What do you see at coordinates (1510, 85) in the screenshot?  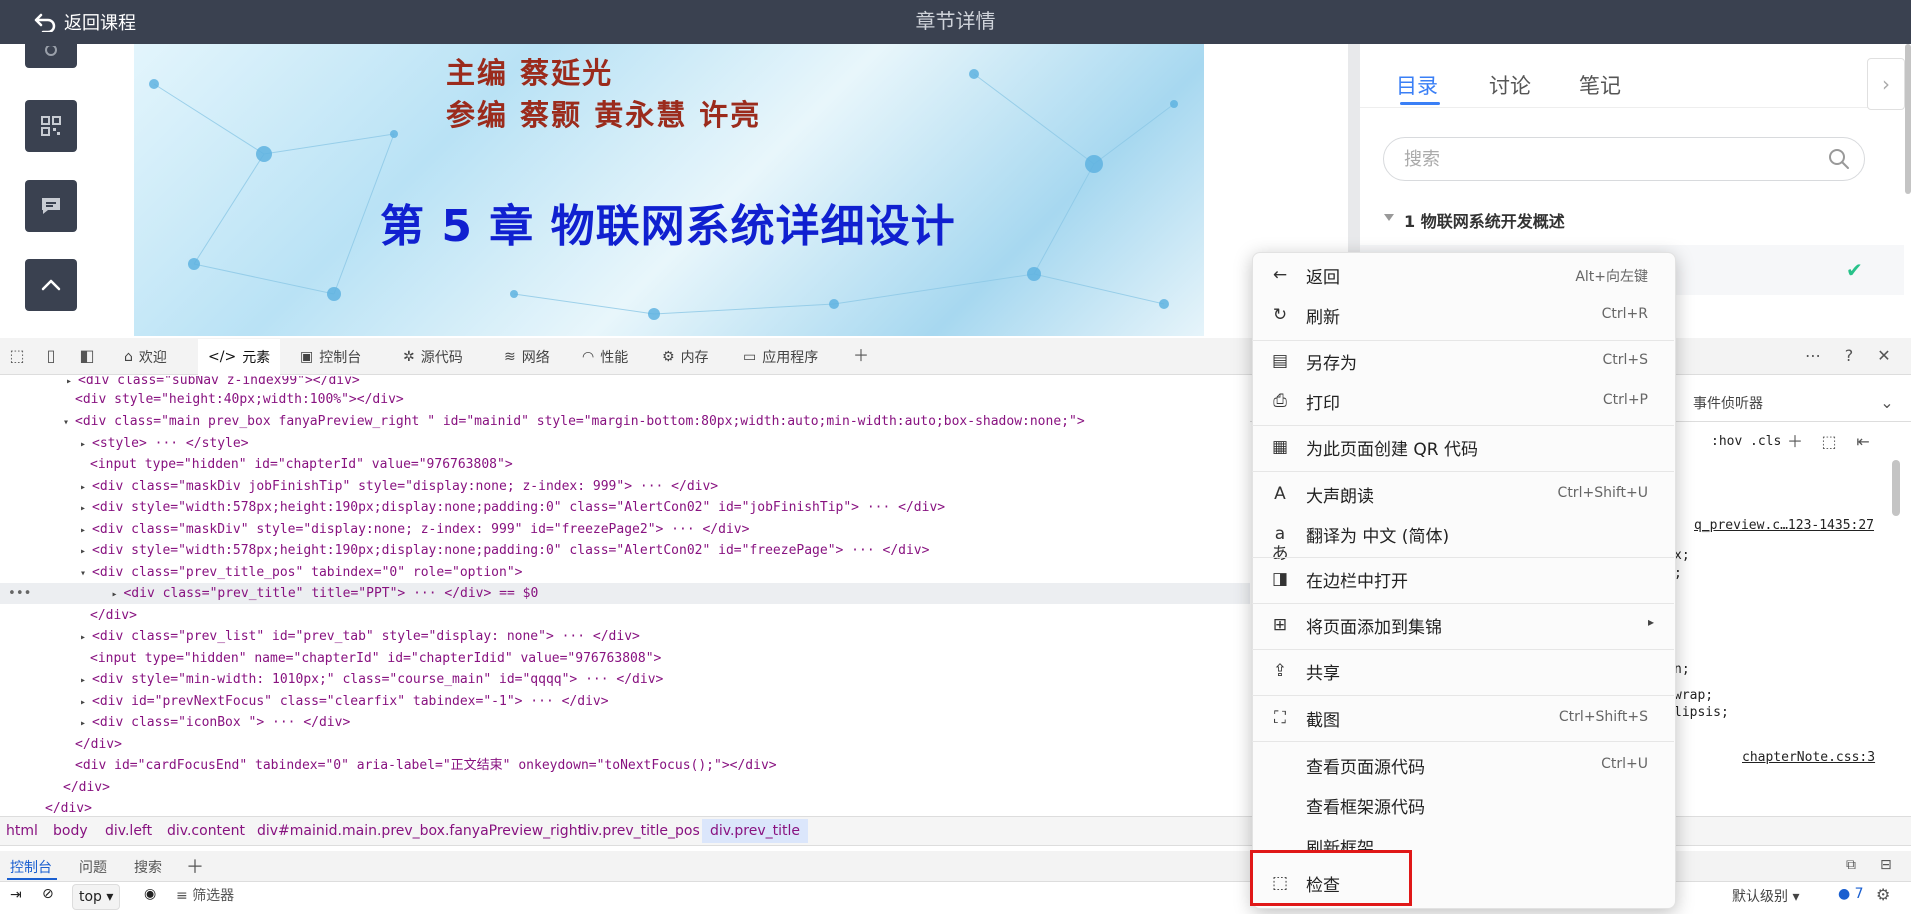 I see `tab-discussion: 讨论` at bounding box center [1510, 85].